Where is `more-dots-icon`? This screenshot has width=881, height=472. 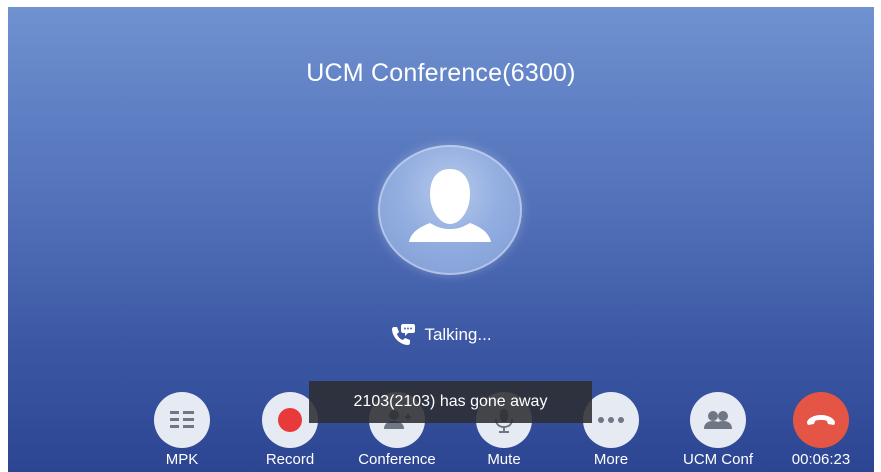
more-dots-icon is located at coordinates (611, 420).